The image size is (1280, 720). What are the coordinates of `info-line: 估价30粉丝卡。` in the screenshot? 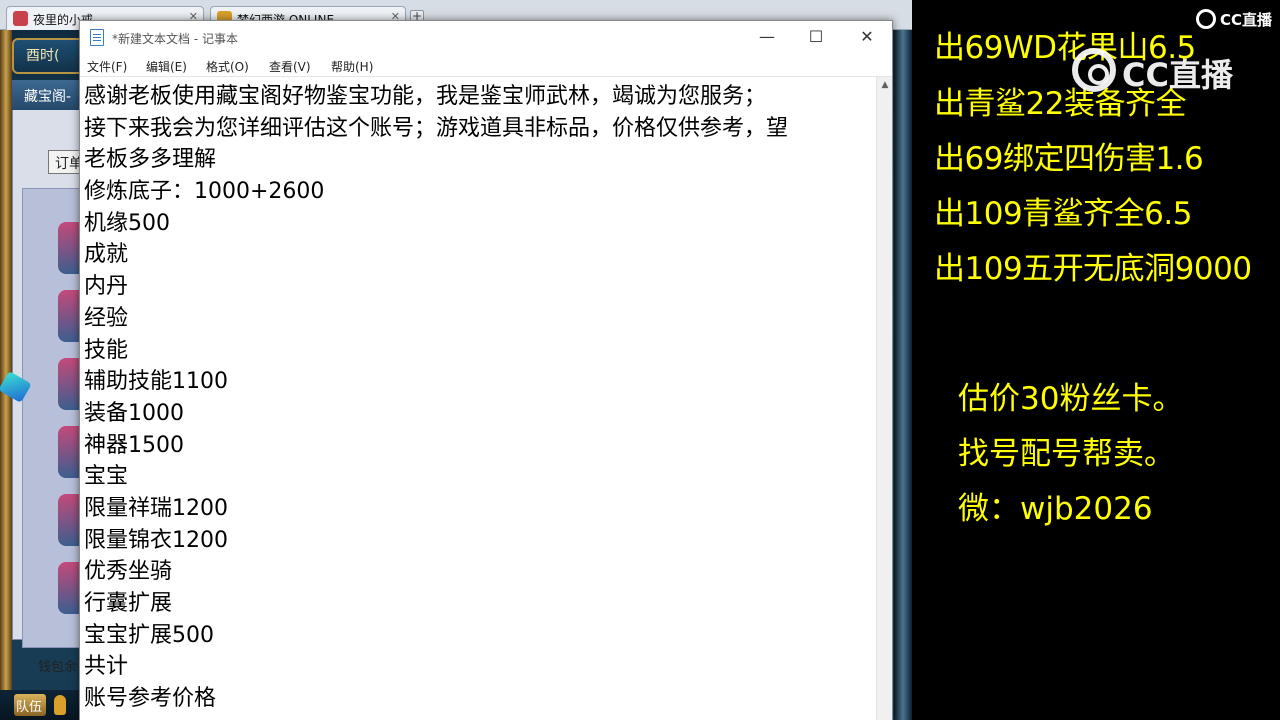 It's located at (1071, 399).